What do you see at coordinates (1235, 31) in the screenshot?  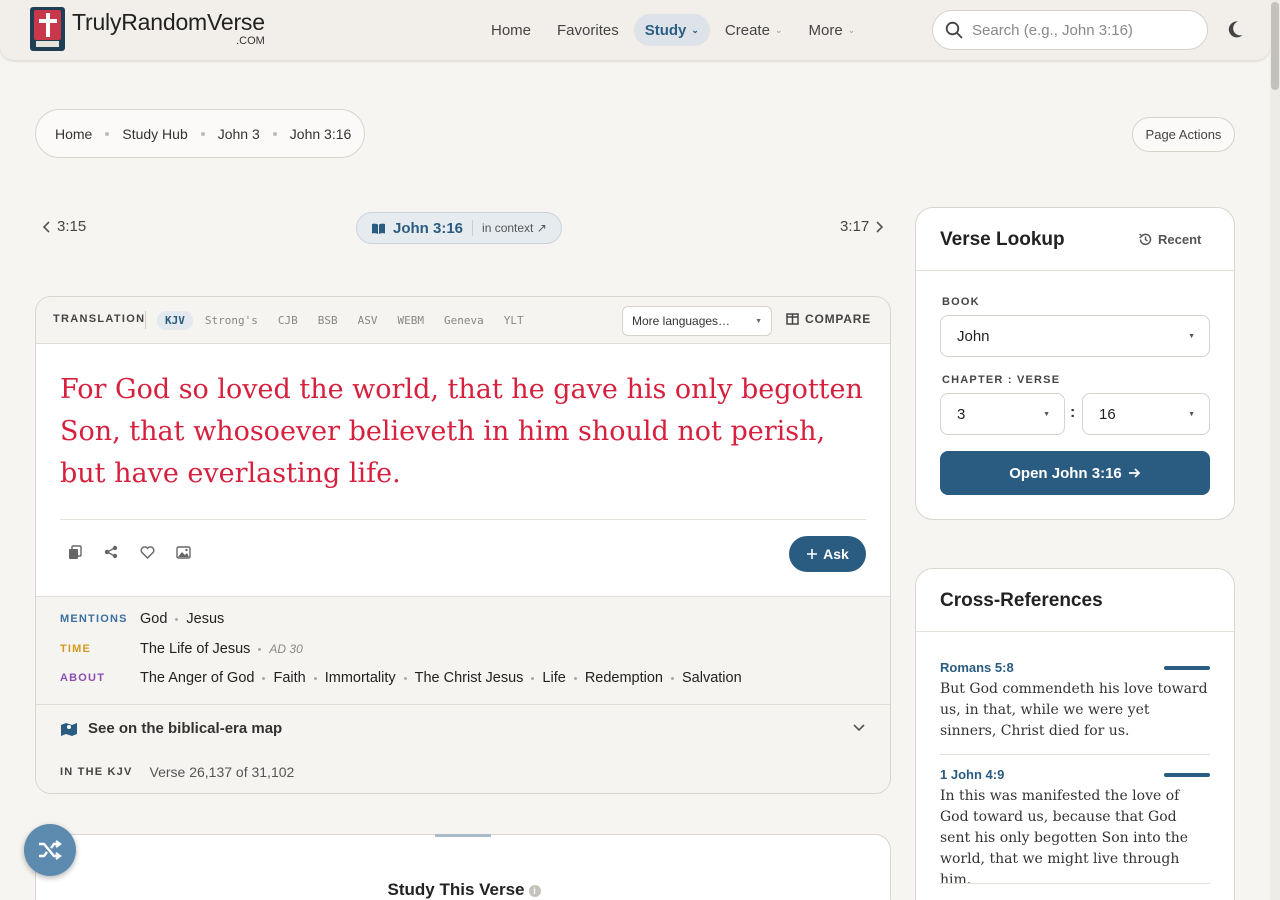 I see `moon-icon` at bounding box center [1235, 31].